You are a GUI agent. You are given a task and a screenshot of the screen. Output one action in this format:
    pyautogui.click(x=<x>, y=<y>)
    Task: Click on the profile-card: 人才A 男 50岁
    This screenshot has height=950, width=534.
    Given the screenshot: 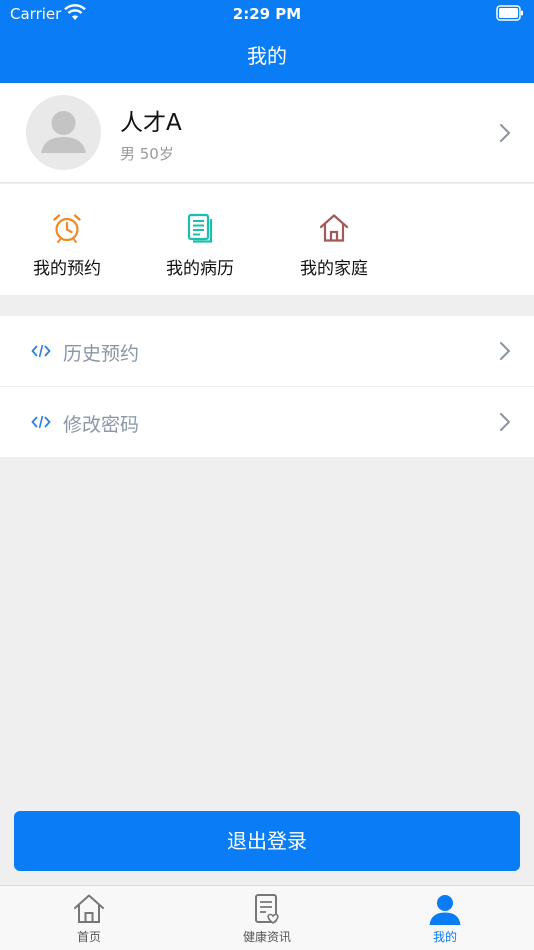 What is the action you would take?
    pyautogui.click(x=267, y=133)
    